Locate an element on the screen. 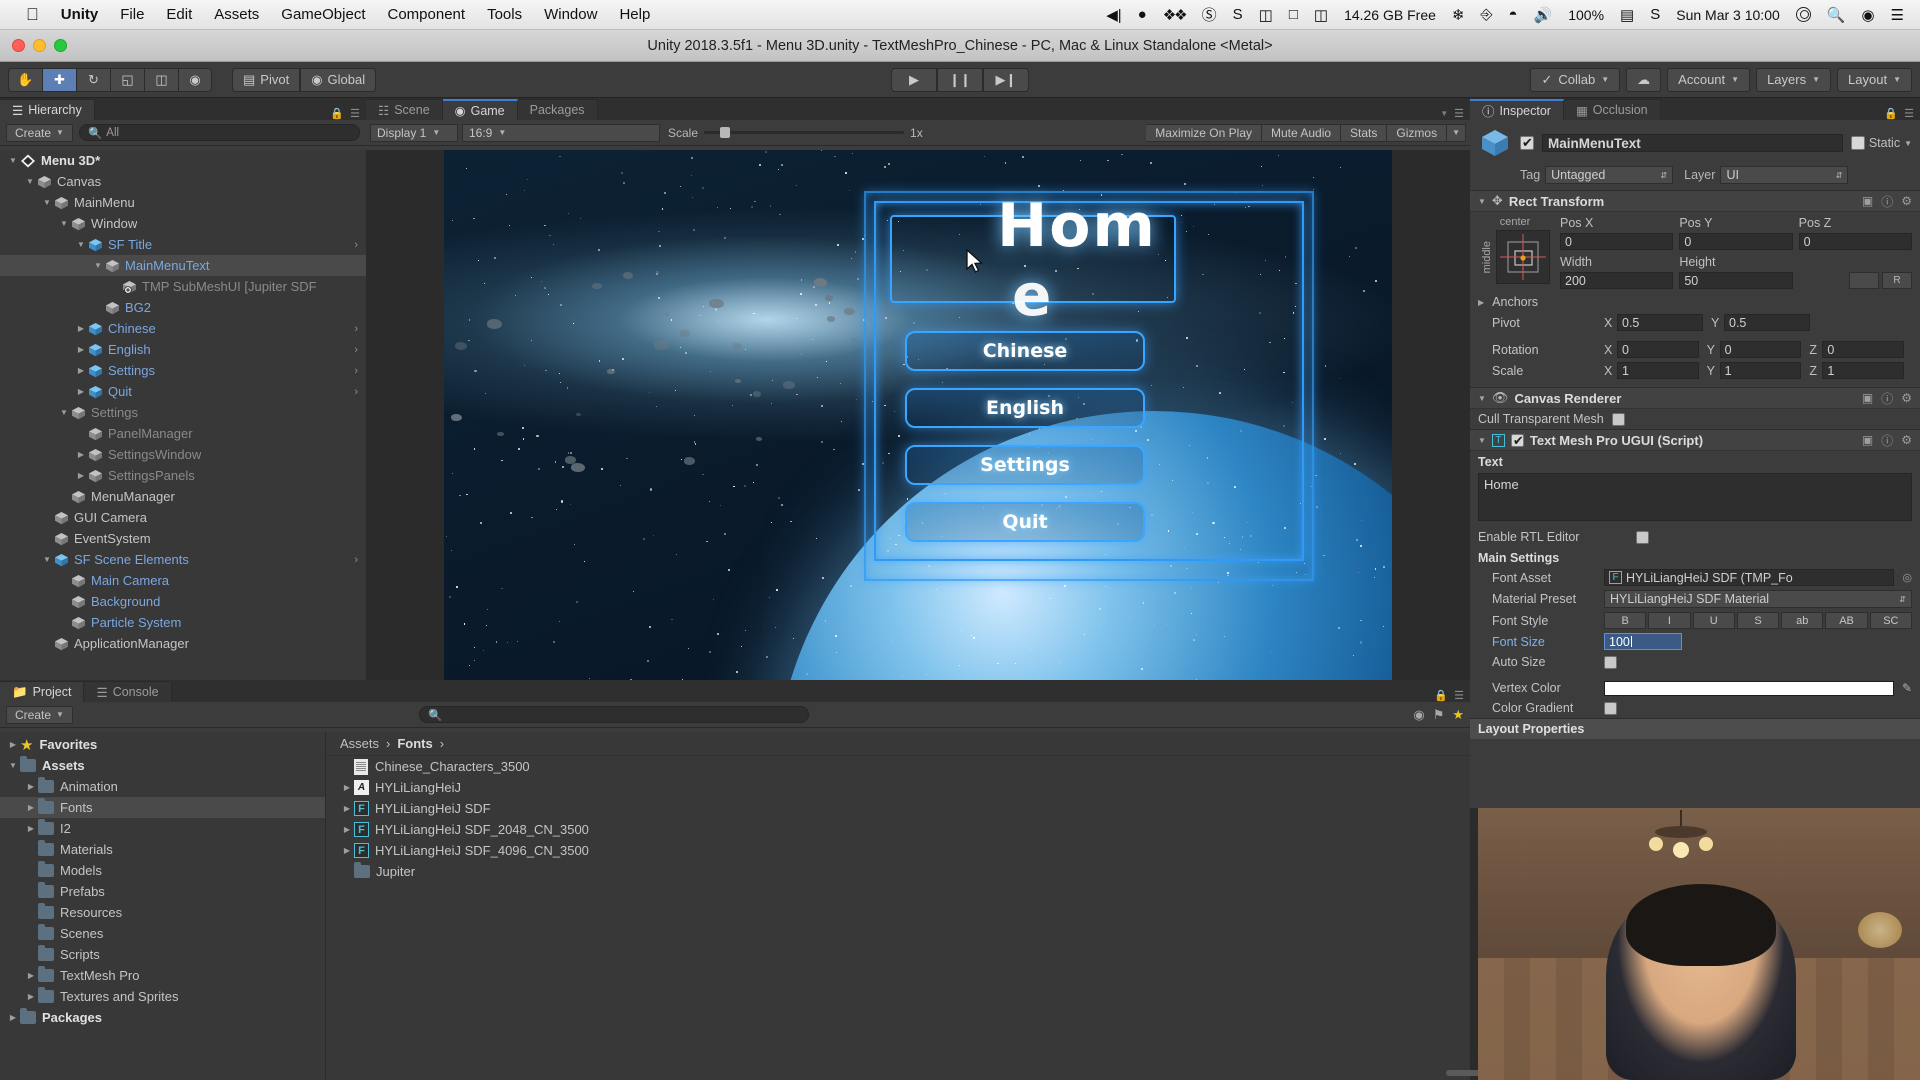 The image size is (1920, 1080). hierarchy-item-particle-system: Particle System is located at coordinates (183, 622).